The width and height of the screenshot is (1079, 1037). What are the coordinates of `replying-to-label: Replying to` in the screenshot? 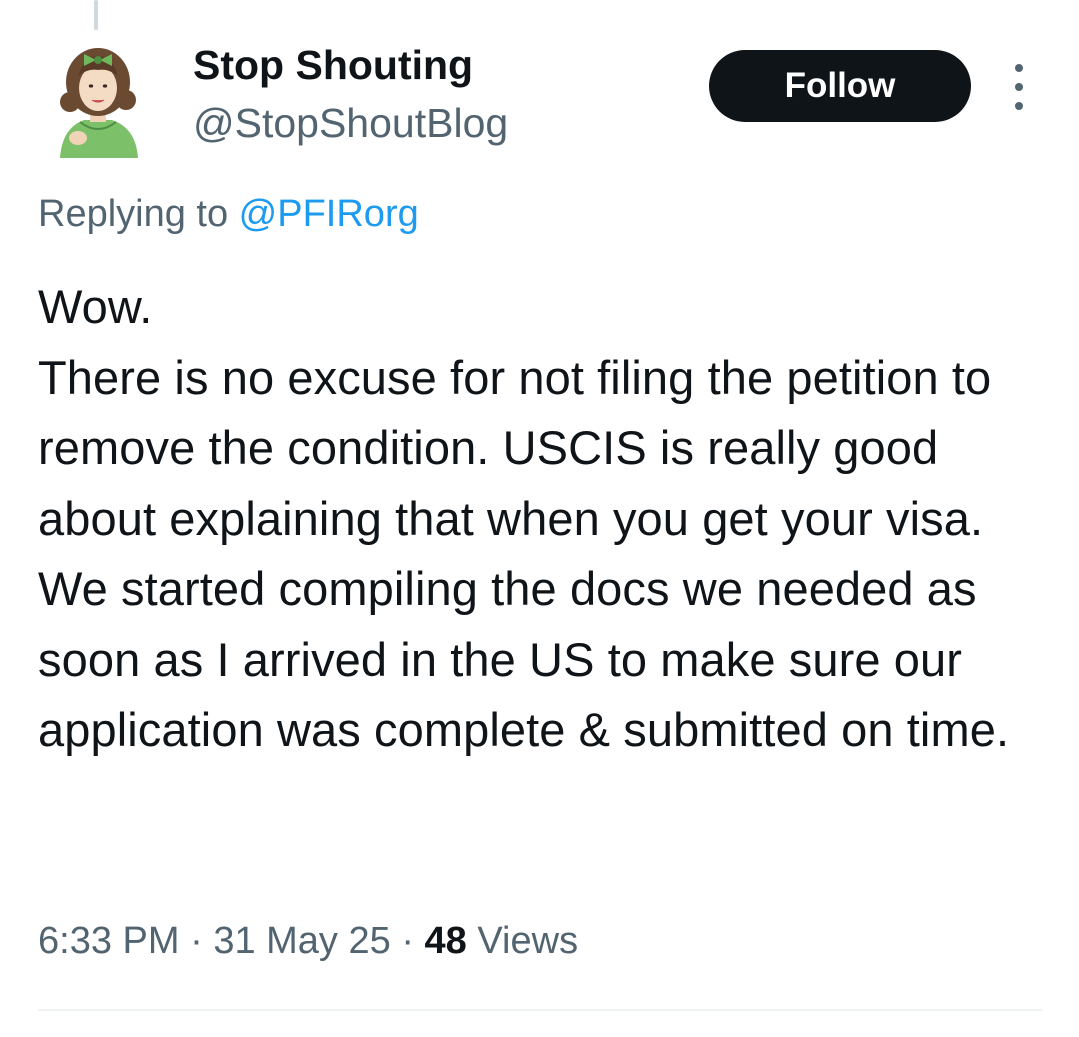 It's located at (138, 214).